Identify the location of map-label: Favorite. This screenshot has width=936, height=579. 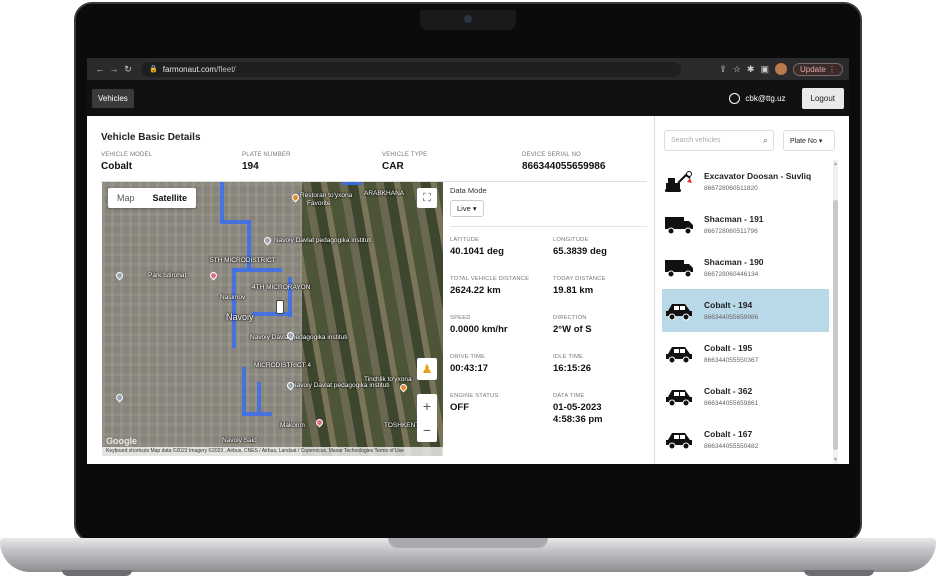
(319, 203).